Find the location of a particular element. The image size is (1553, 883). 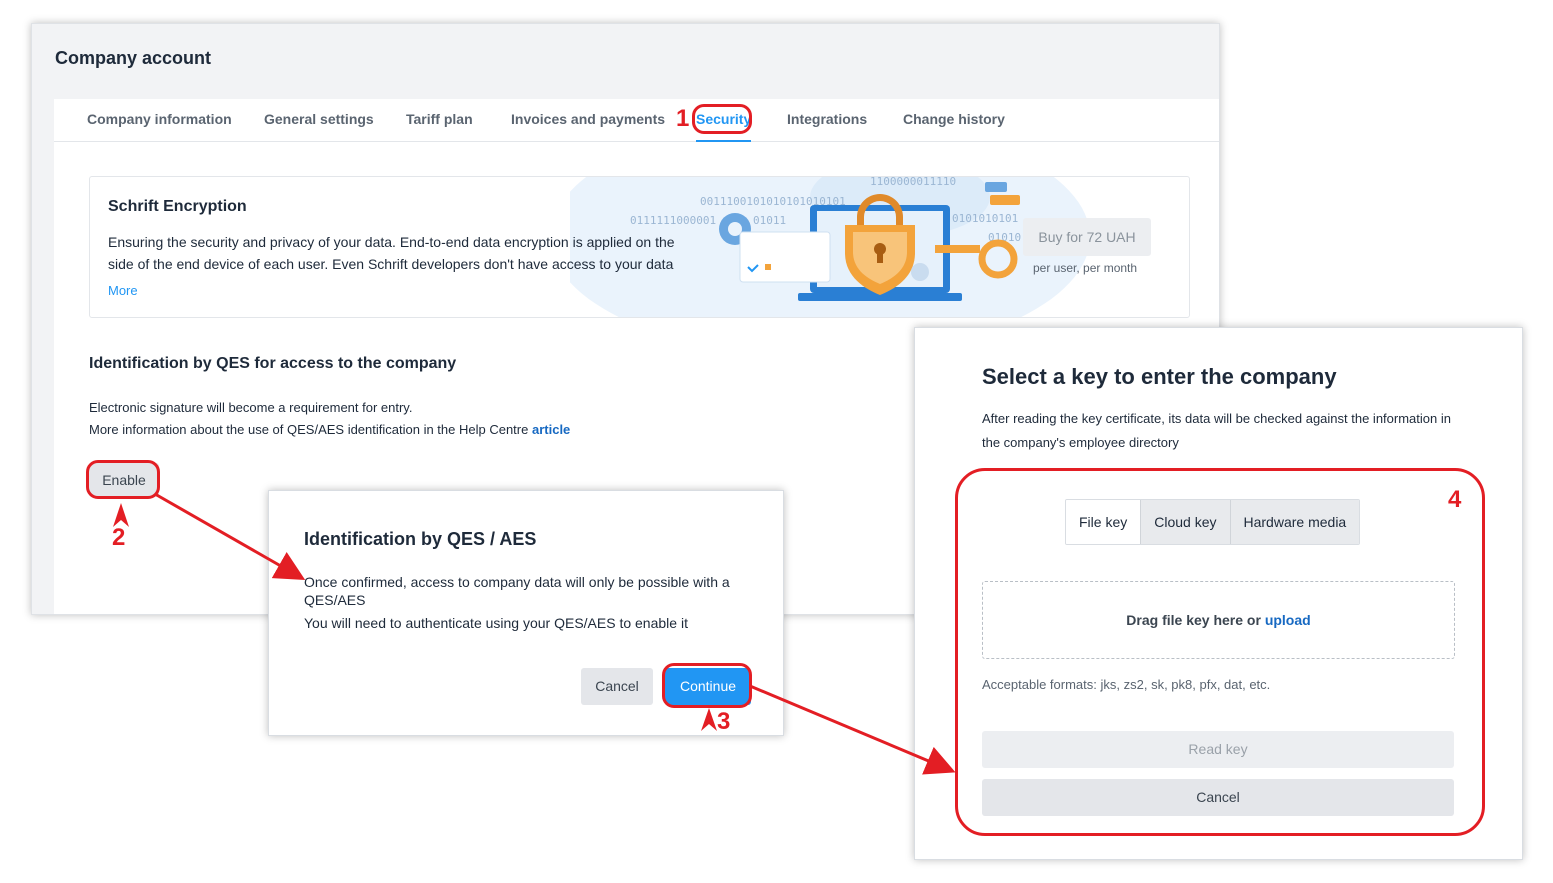

annotation-number-4: 4 is located at coordinates (1455, 499).